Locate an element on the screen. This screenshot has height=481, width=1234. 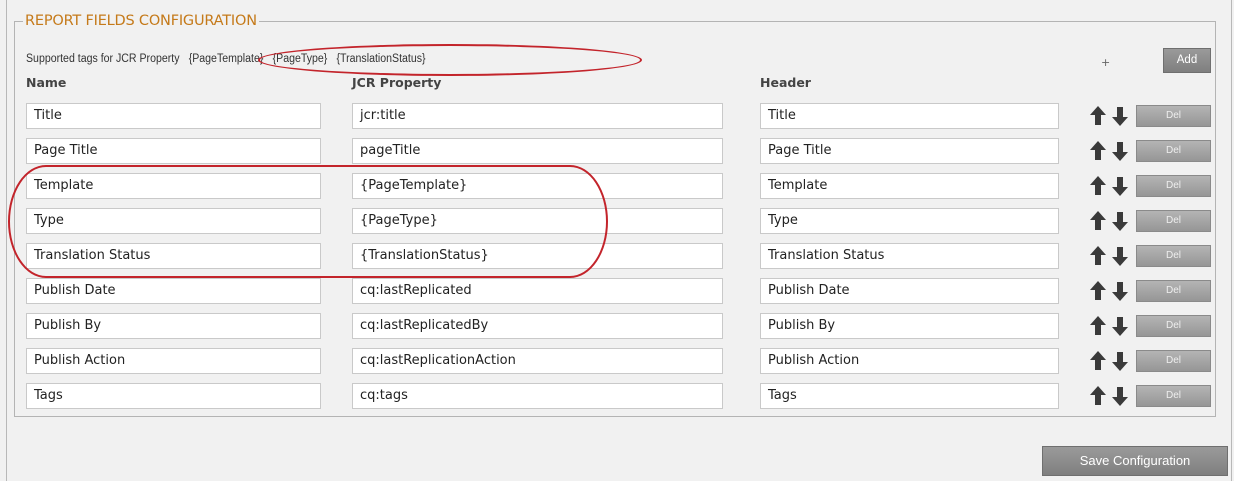
header-input: Type is located at coordinates (909, 221).